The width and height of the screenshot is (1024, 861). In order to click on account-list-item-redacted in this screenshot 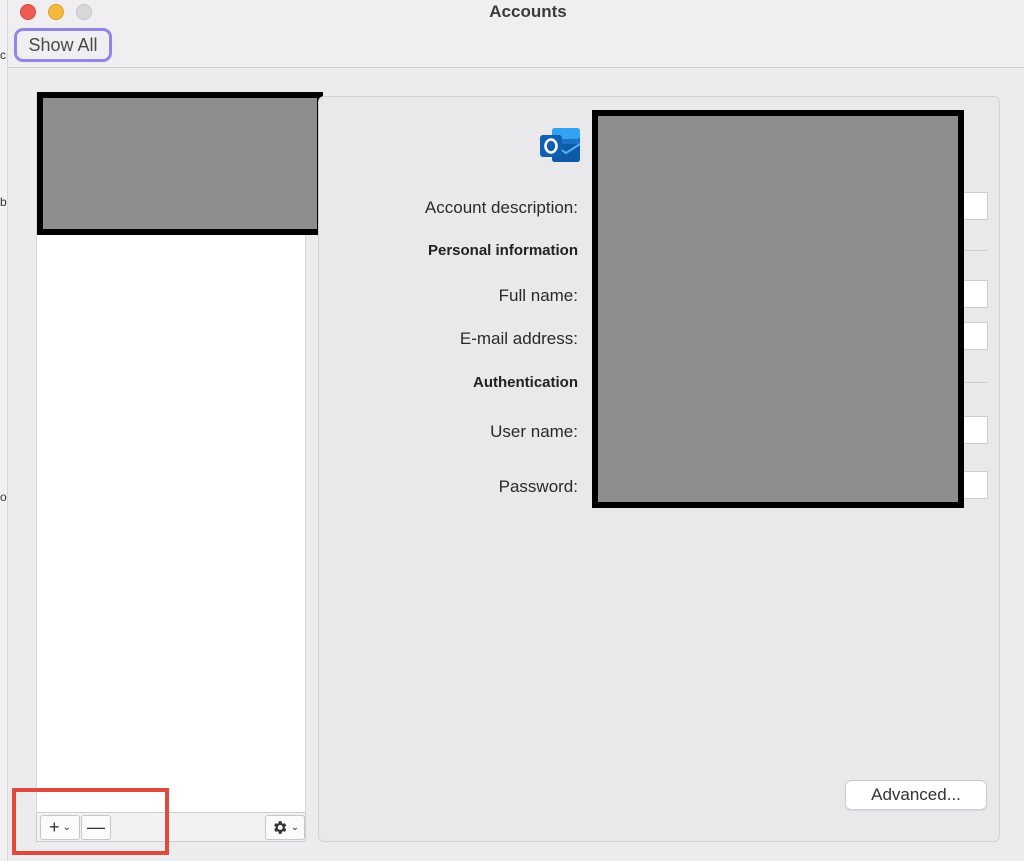, I will do `click(180, 163)`.